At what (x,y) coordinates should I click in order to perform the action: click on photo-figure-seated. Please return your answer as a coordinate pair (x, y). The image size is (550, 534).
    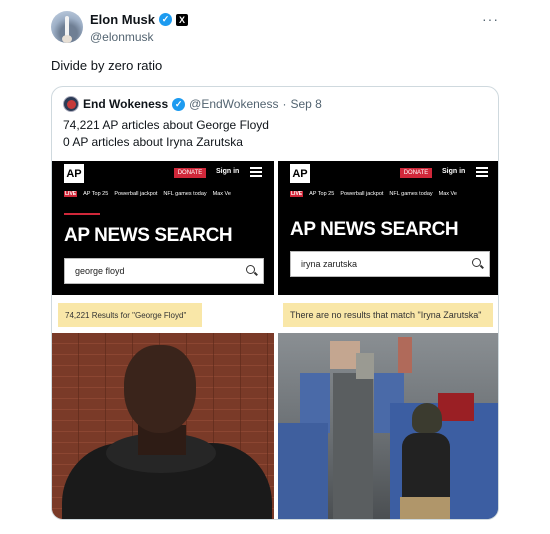
    Looking at the image, I should click on (426, 468).